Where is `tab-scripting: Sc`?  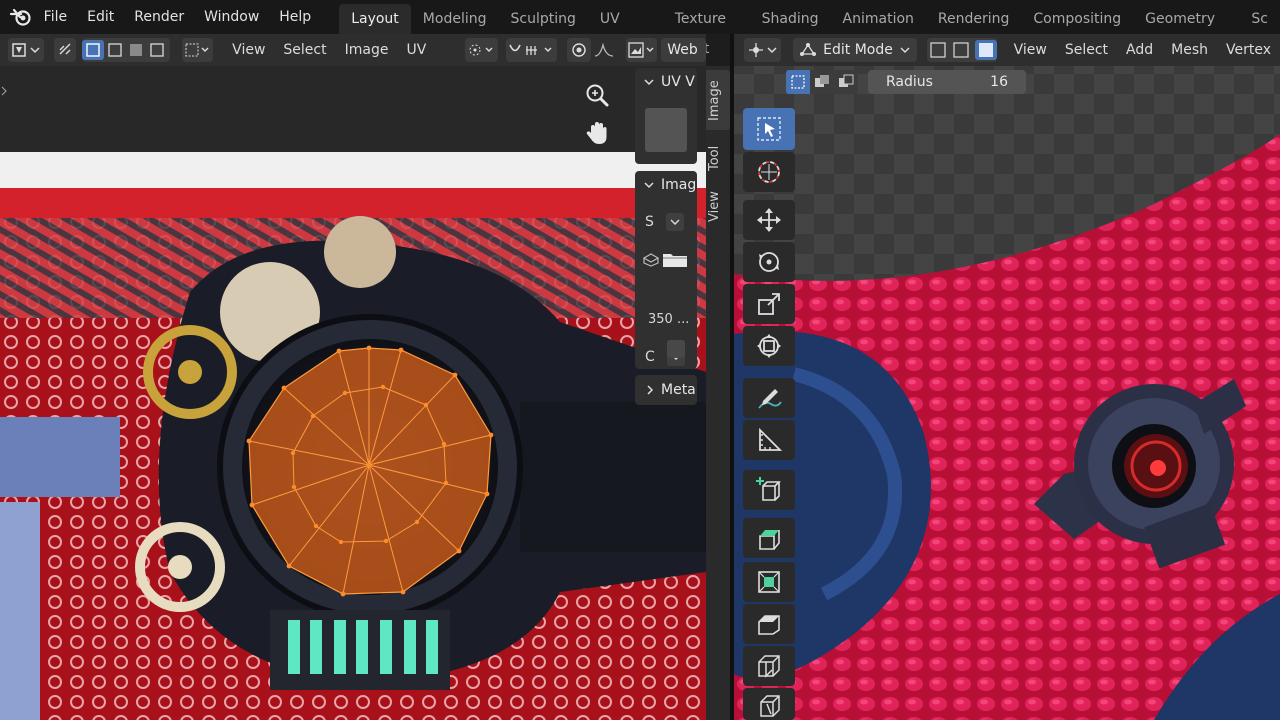
tab-scripting: Sc is located at coordinates (1259, 19).